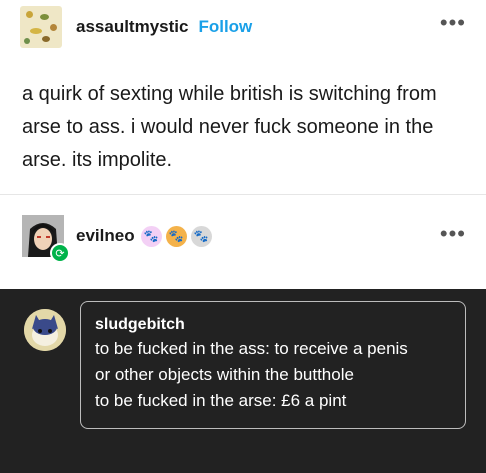  I want to click on badges: 🐾 🐾 🐾, so click(176, 236).